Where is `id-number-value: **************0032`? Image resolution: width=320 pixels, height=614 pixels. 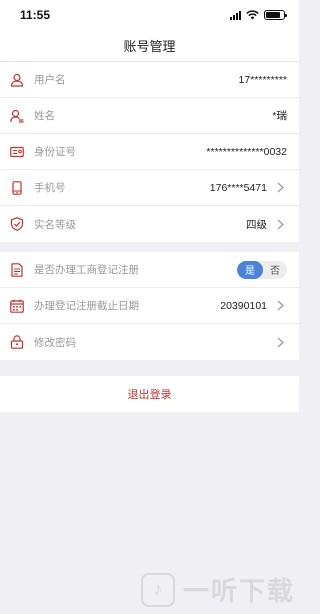
id-number-value: **************0032 is located at coordinates (246, 151).